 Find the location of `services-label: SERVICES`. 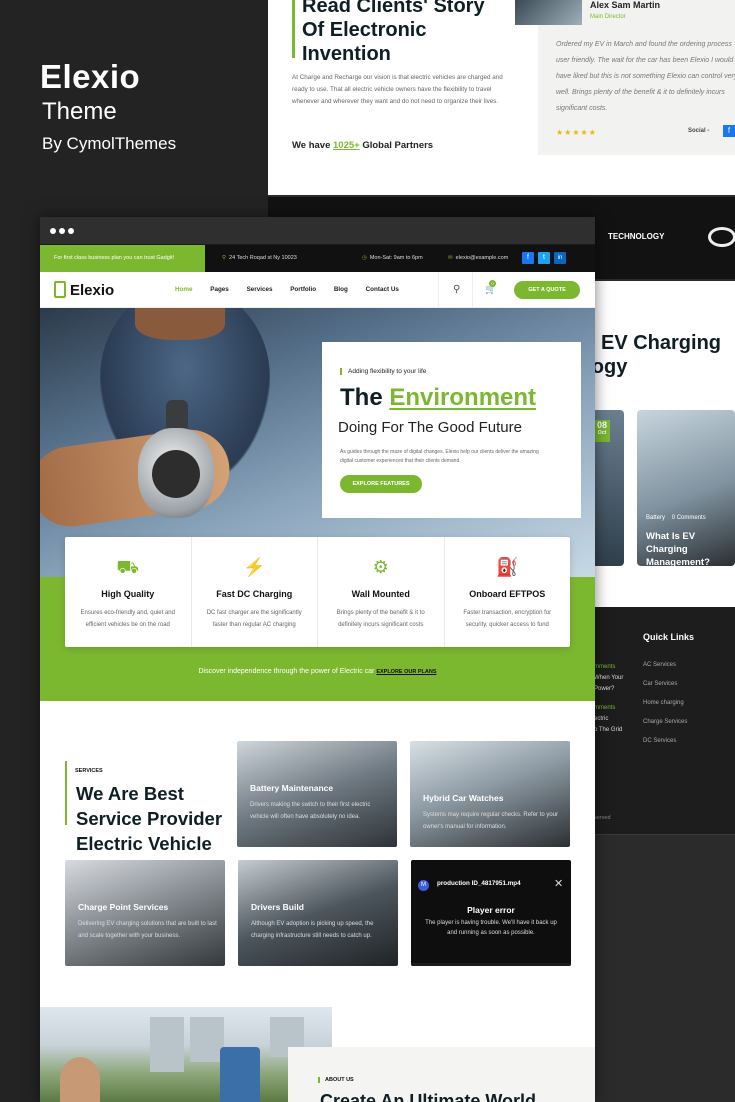

services-label: SERVICES is located at coordinates (89, 771).